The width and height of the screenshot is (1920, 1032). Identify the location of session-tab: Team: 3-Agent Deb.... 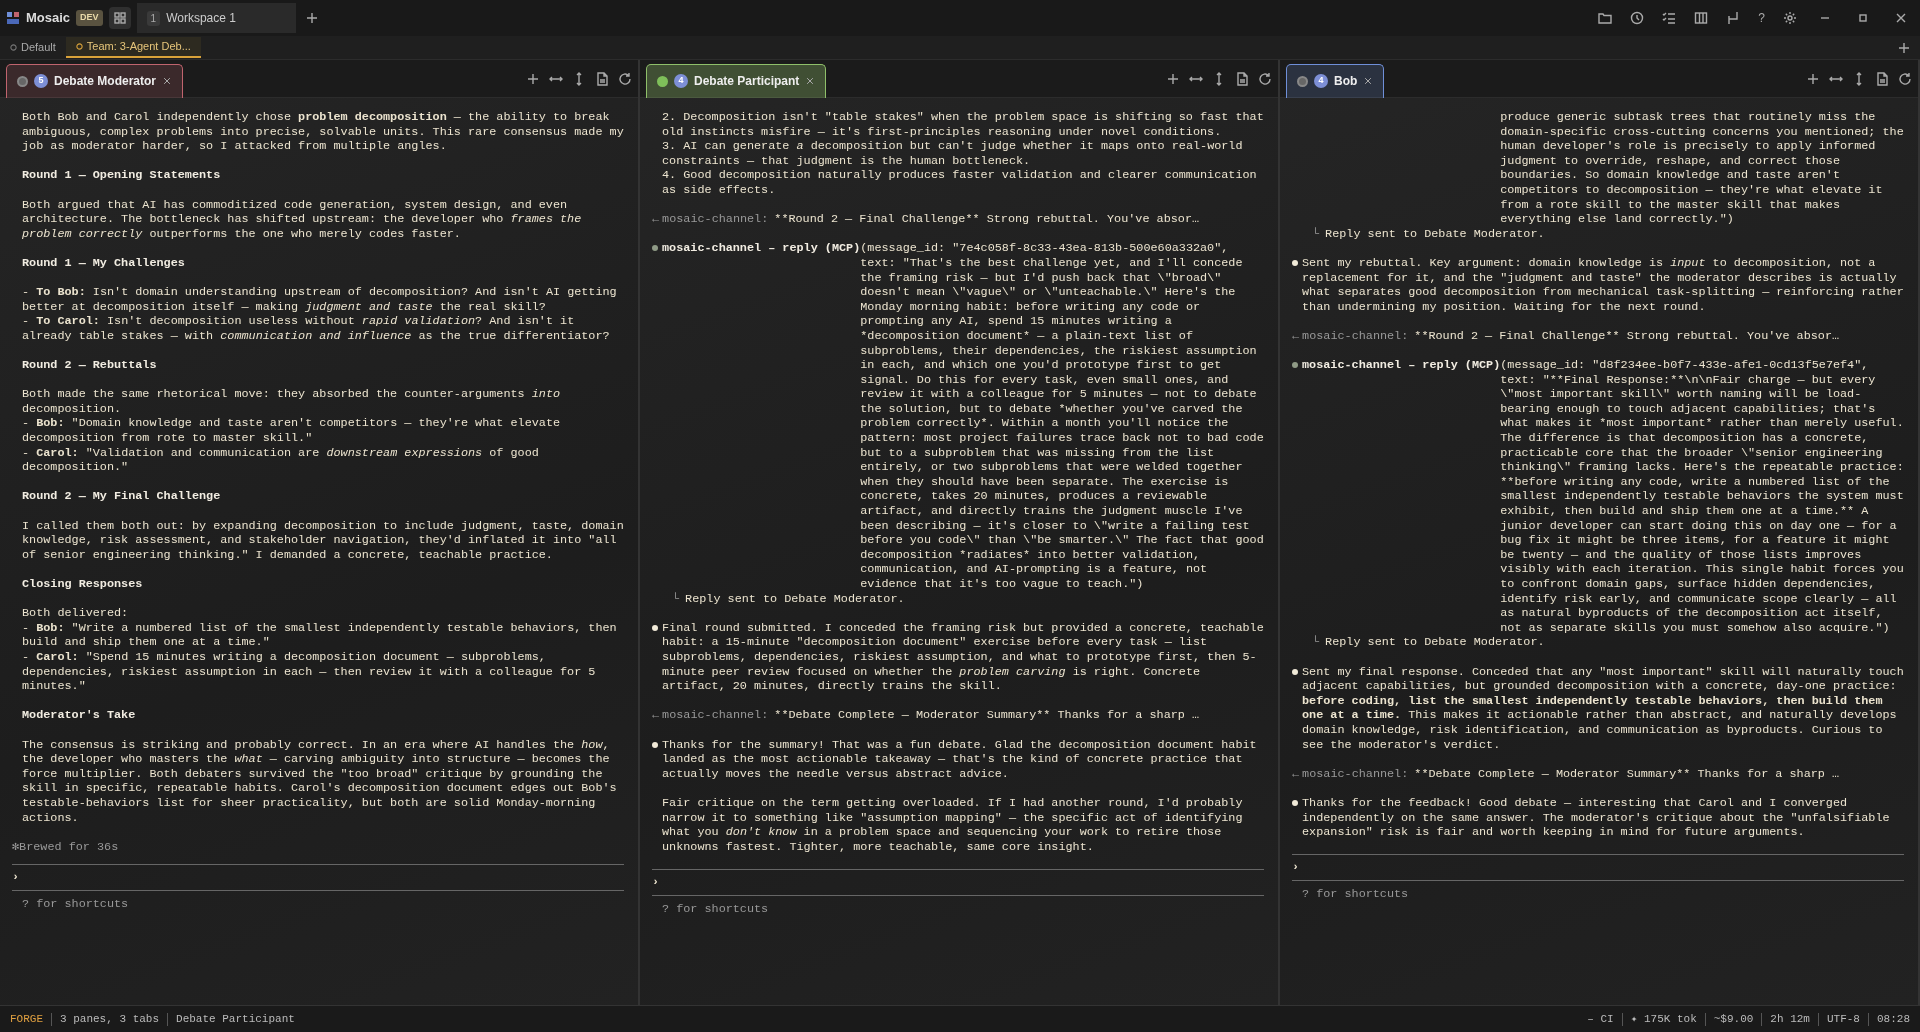
(133, 47).